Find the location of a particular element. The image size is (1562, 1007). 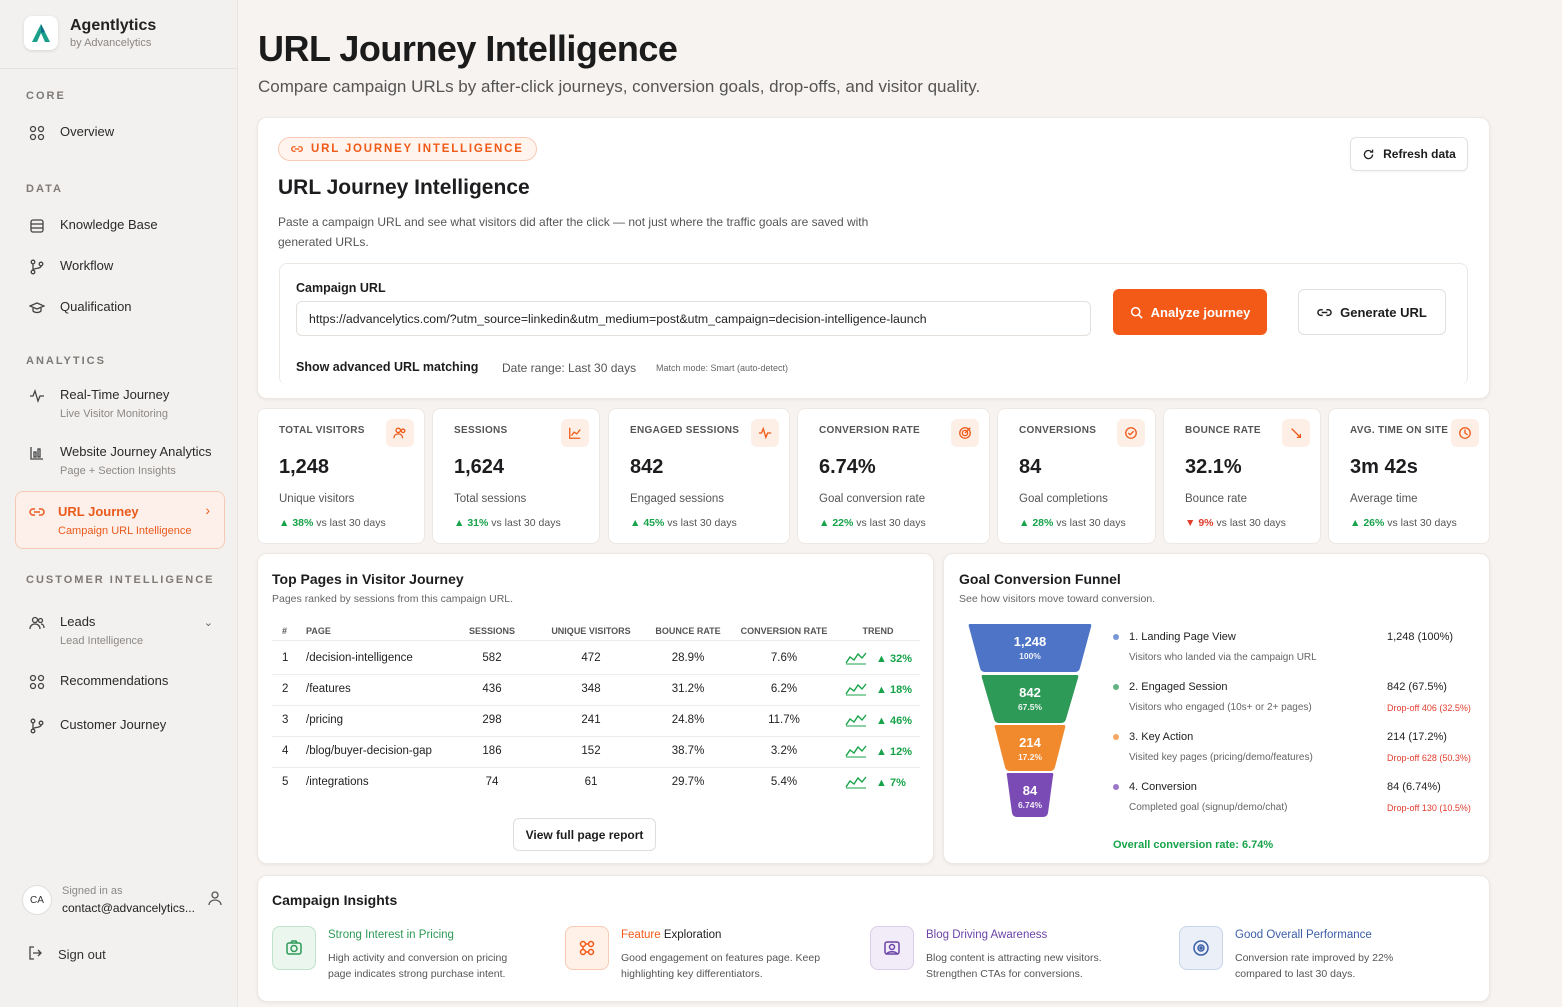

table-cell-page: /features is located at coordinates (328, 689).